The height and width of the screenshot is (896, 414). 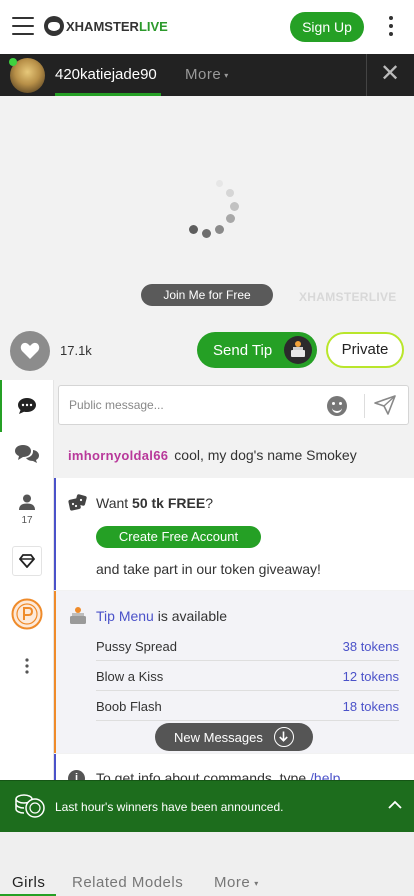 What do you see at coordinates (23, 26) in the screenshot?
I see `hamburger-menu-icon` at bounding box center [23, 26].